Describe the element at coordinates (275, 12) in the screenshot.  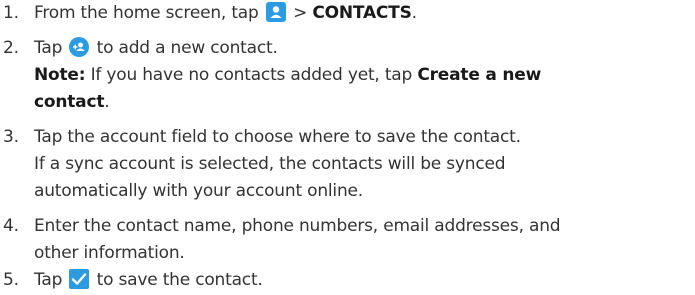
I see `contacts-app-icon` at that location.